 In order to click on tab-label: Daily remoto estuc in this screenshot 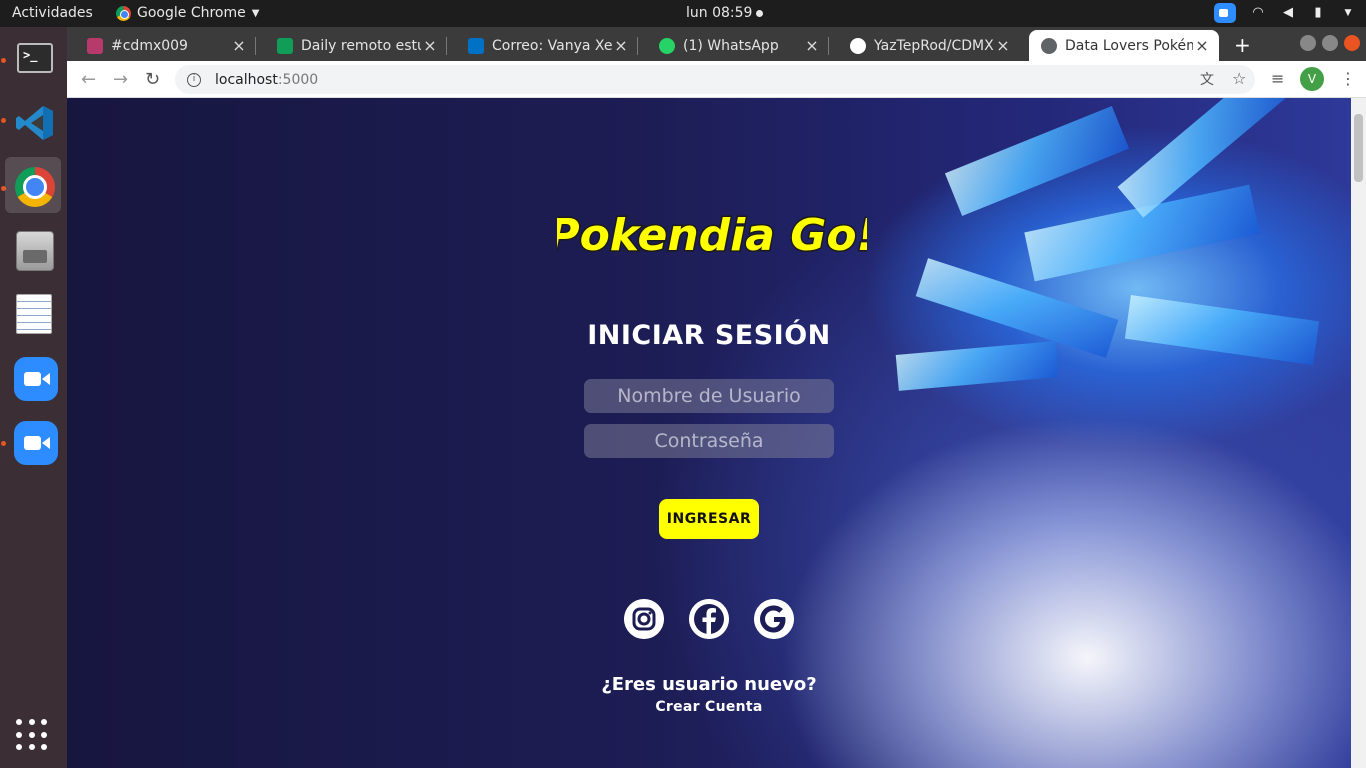, I will do `click(361, 45)`.